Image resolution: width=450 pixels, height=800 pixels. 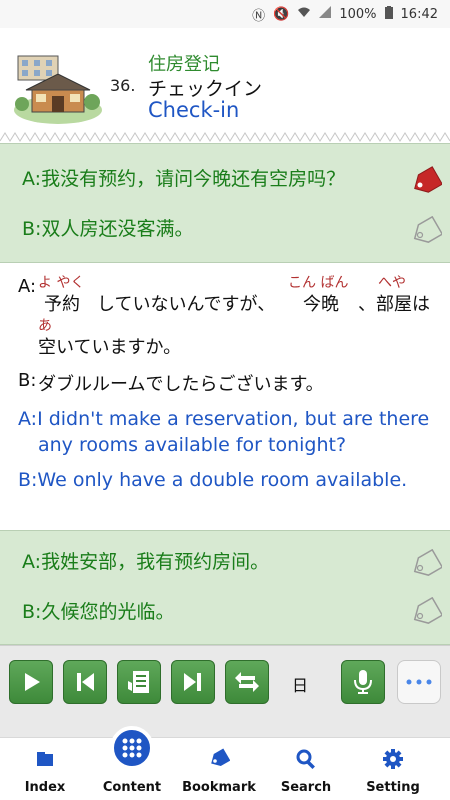 I want to click on skip-previous-icon, so click(x=85, y=682).